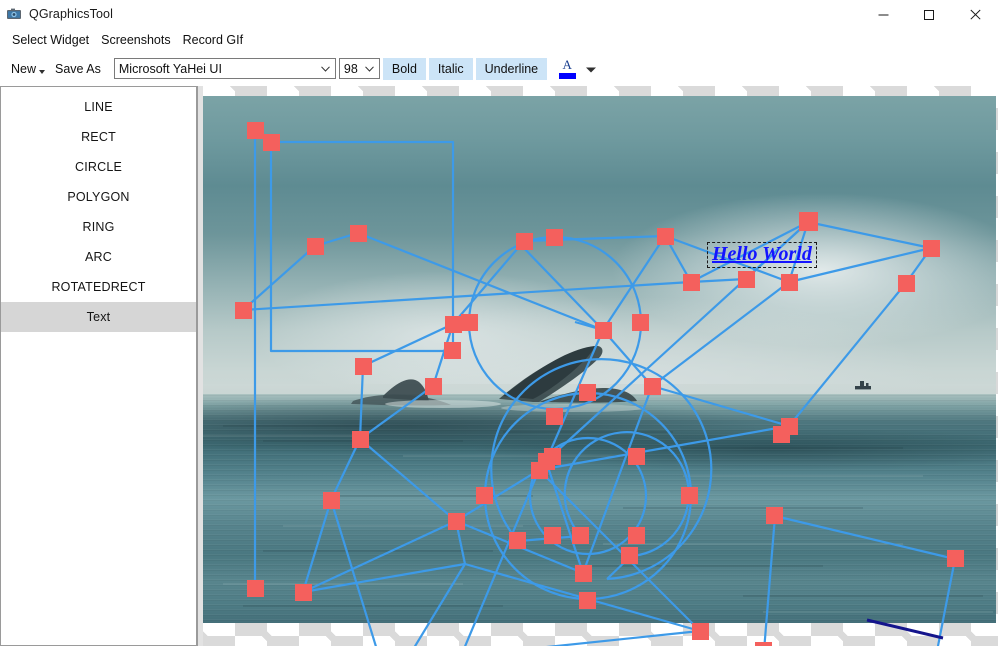  What do you see at coordinates (24, 68) in the screenshot?
I see `new-button-label: New` at bounding box center [24, 68].